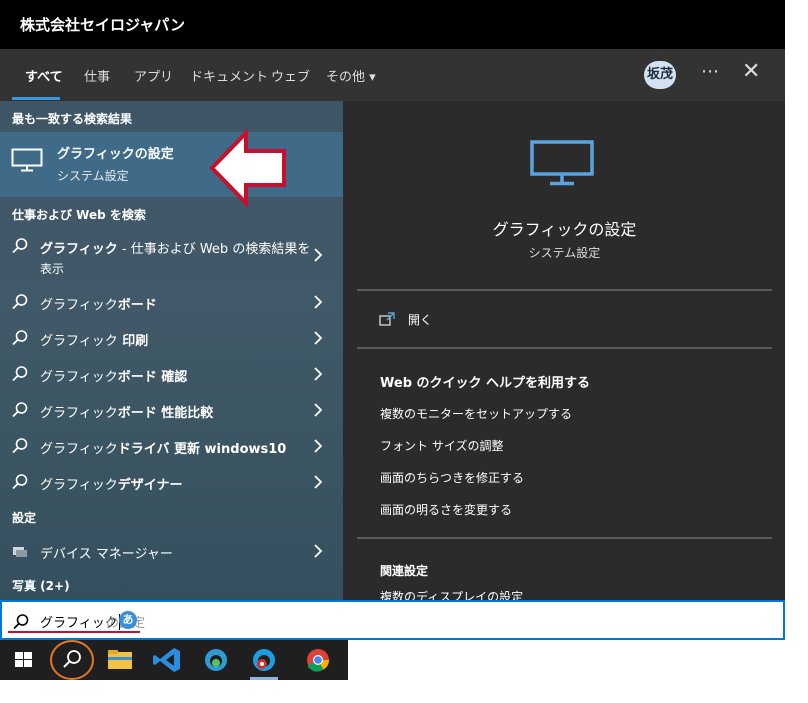  Describe the element at coordinates (137, 305) in the screenshot. I see `result-text: ボード` at that location.